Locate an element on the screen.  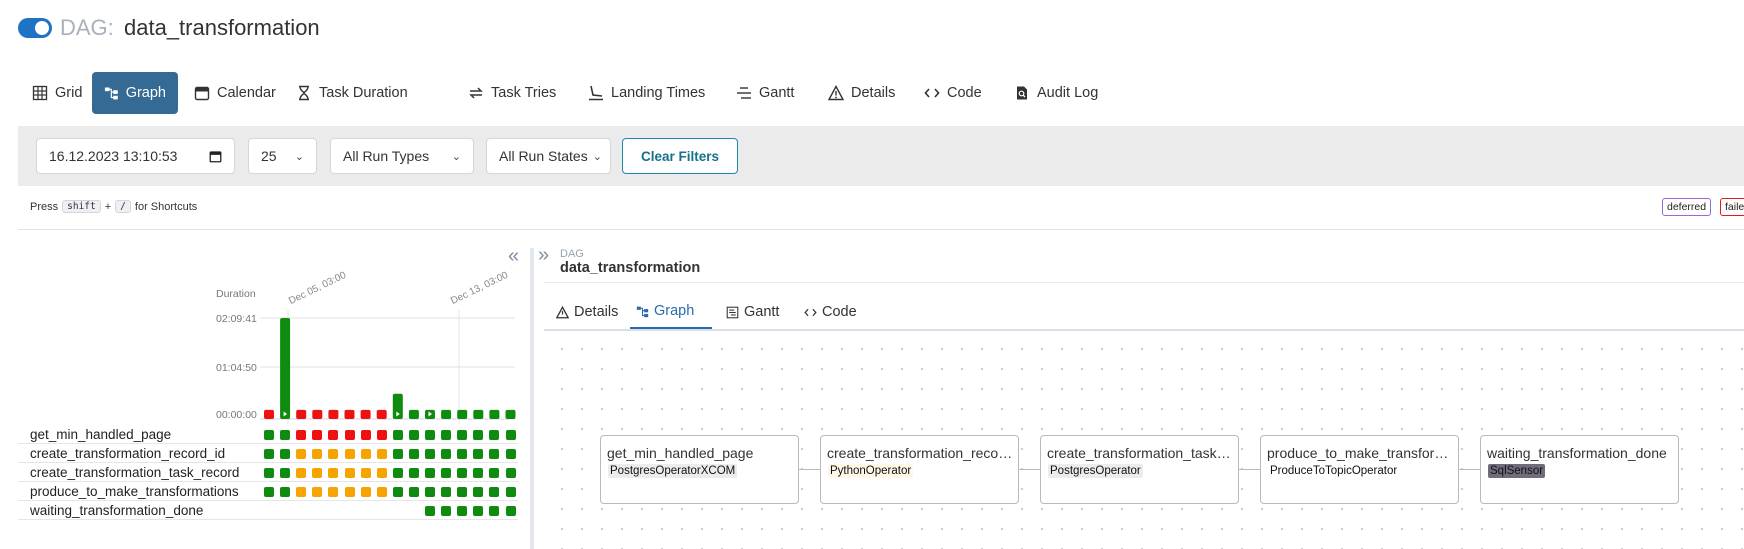
legend-failed: faile is located at coordinates (1732, 207).